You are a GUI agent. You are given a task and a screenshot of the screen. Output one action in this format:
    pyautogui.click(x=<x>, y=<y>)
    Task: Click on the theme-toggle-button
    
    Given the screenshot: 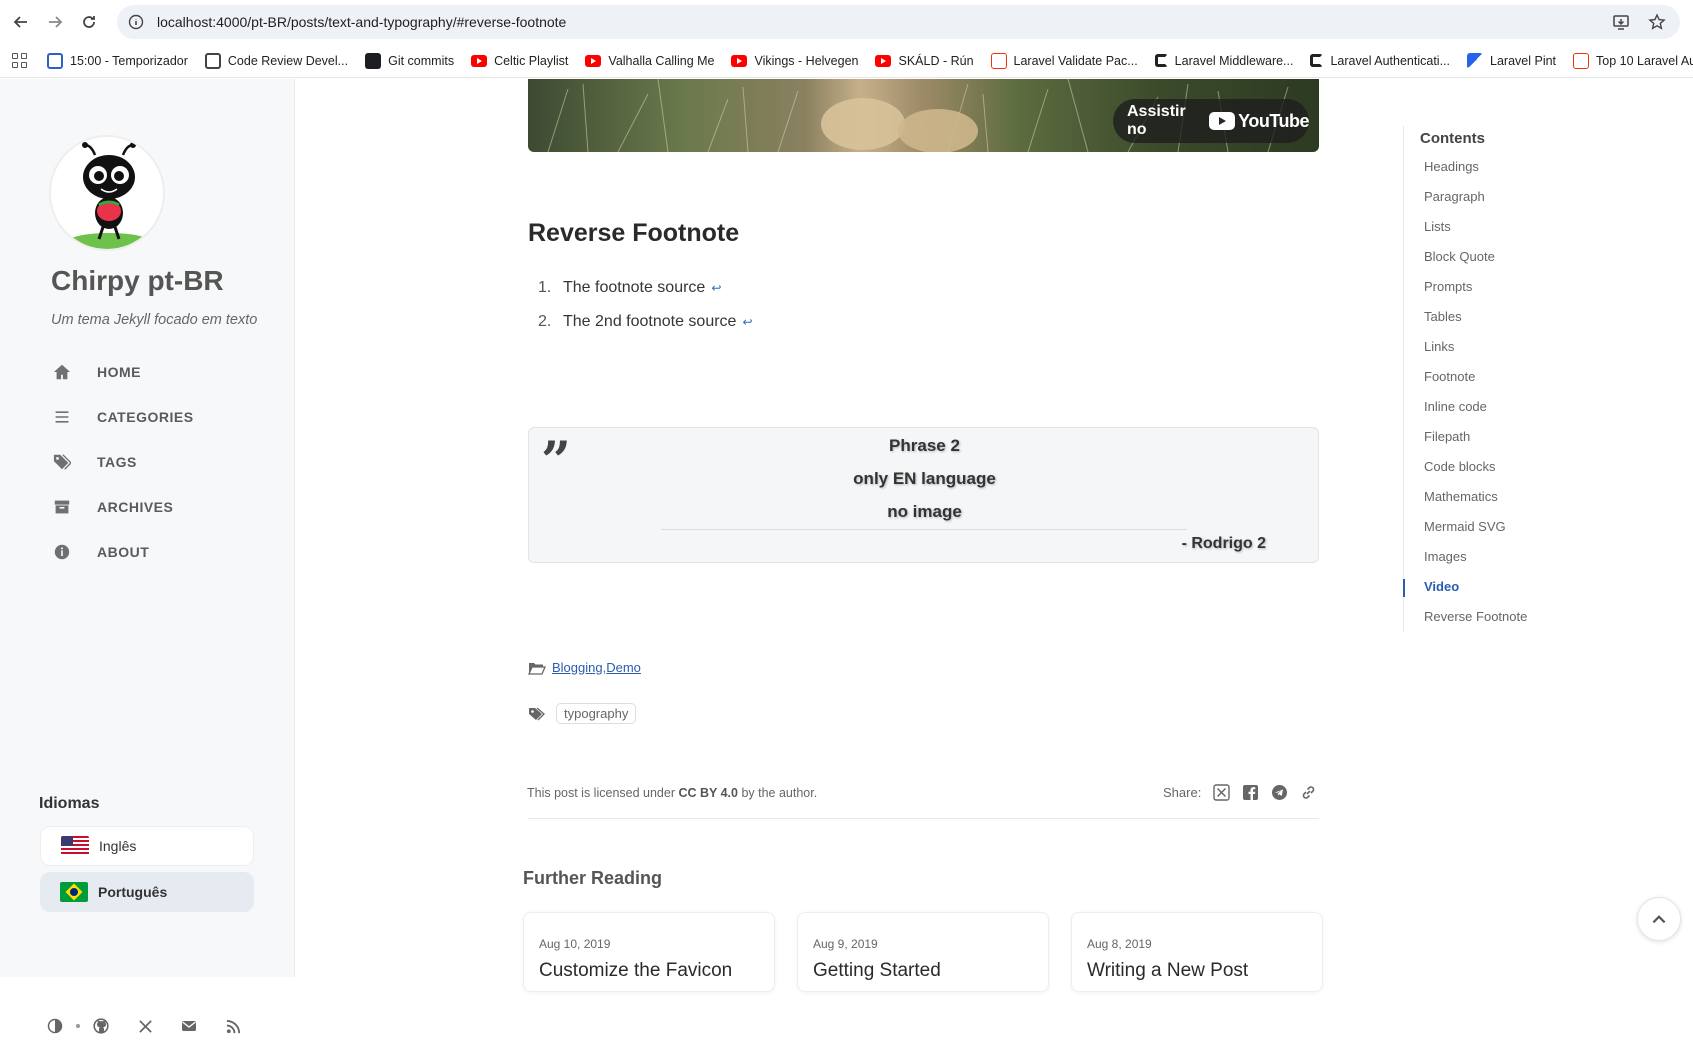 What is the action you would take?
    pyautogui.click(x=55, y=1026)
    